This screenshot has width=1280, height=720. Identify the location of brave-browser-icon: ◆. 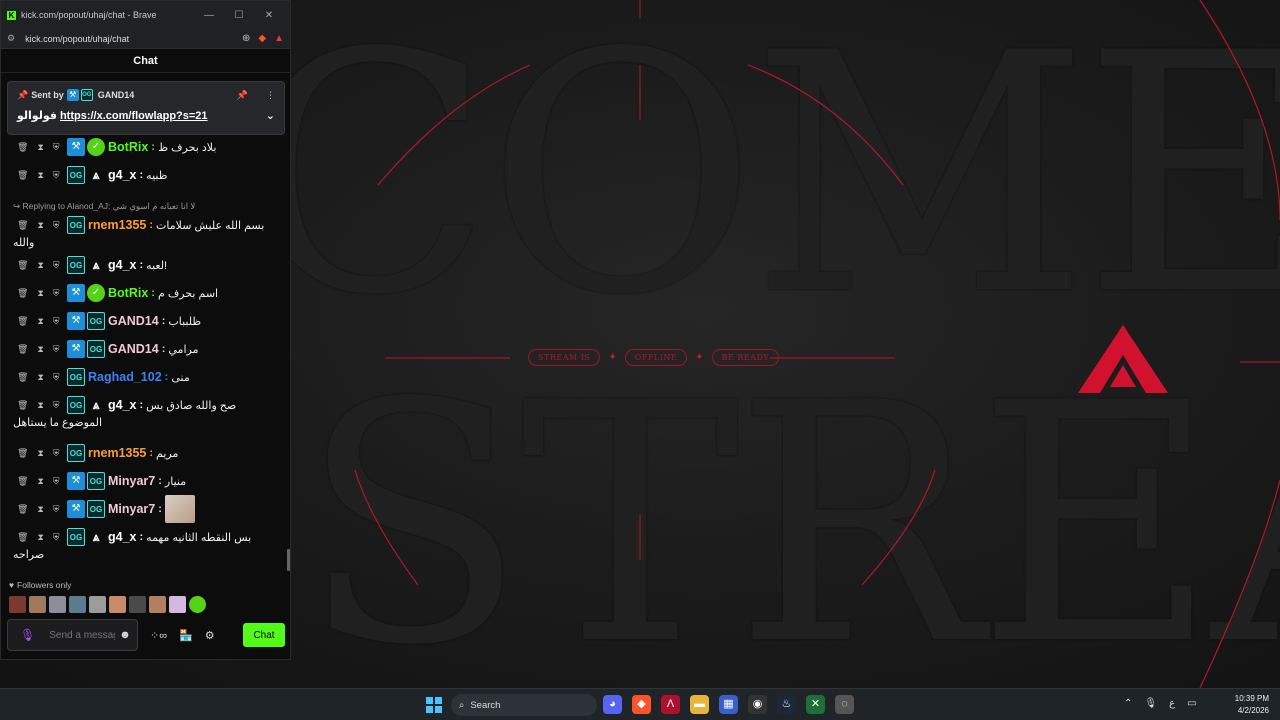
(641, 704).